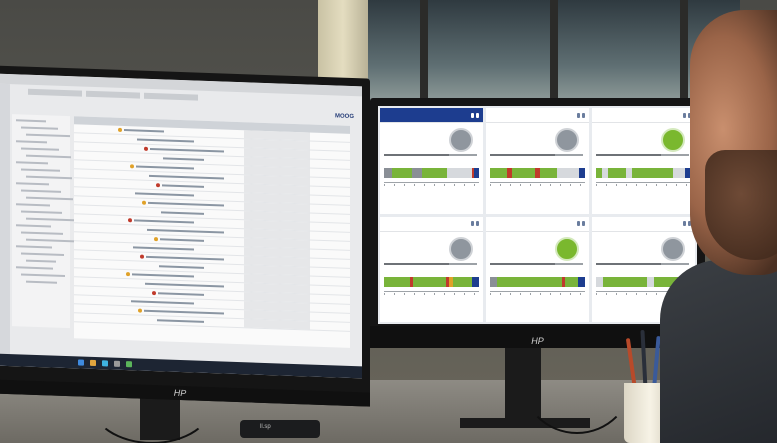 The width and height of the screenshot is (777, 443). What do you see at coordinates (280, 429) in the screenshot?
I see `desk-device: ll.sp` at bounding box center [280, 429].